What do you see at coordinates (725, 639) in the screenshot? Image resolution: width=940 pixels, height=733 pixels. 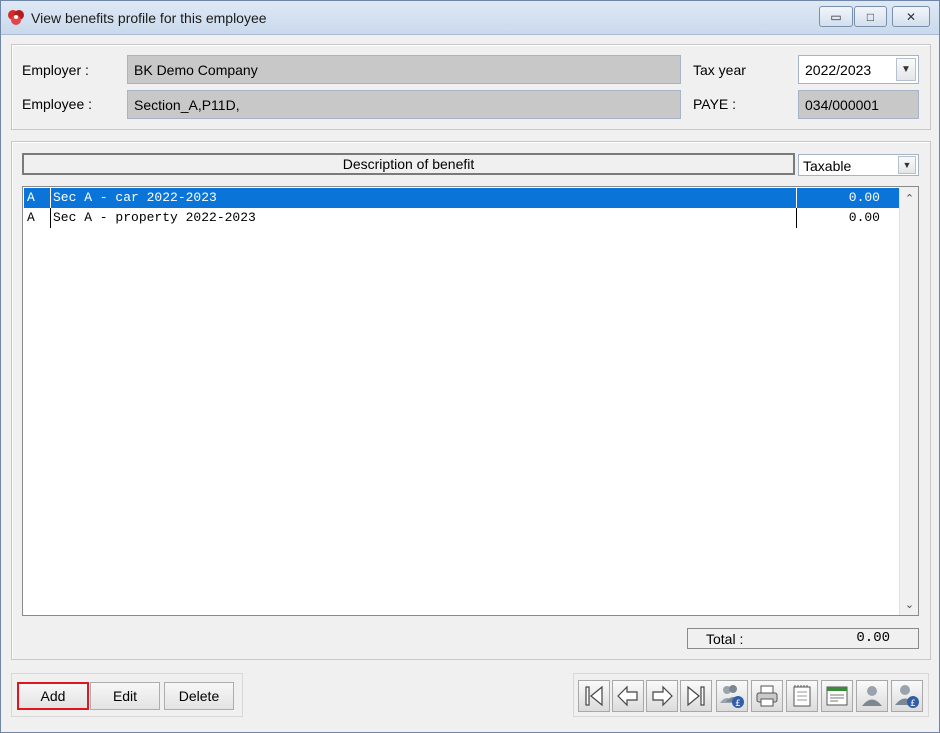 I see `total-label: Total :` at bounding box center [725, 639].